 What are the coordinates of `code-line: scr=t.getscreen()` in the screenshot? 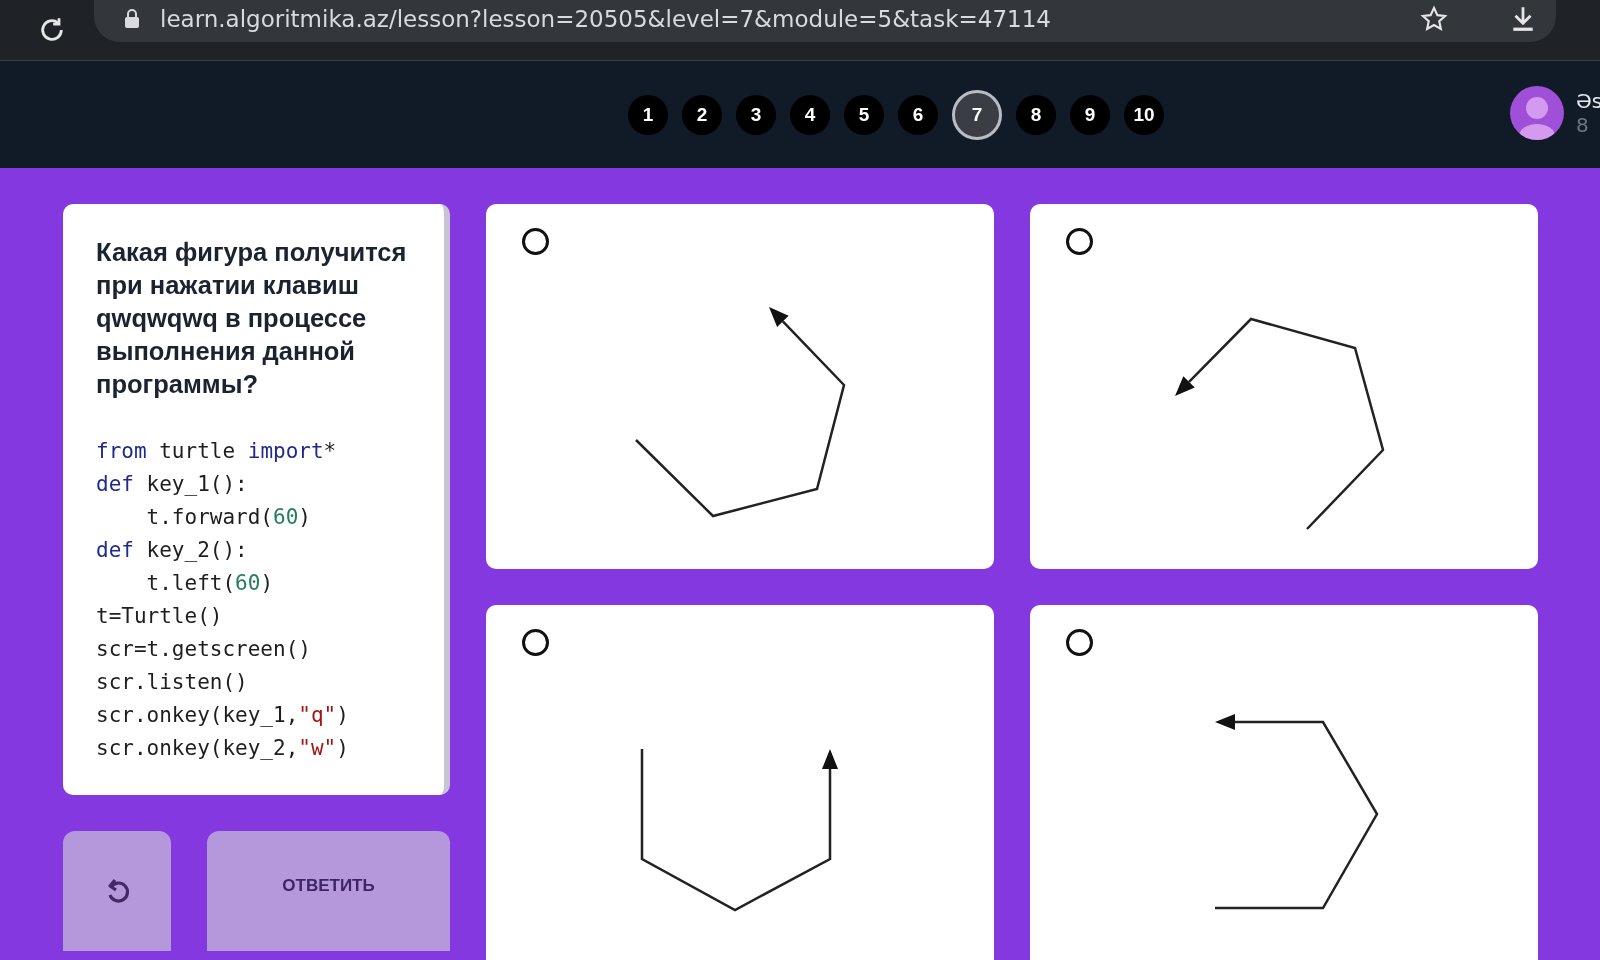 It's located at (203, 649).